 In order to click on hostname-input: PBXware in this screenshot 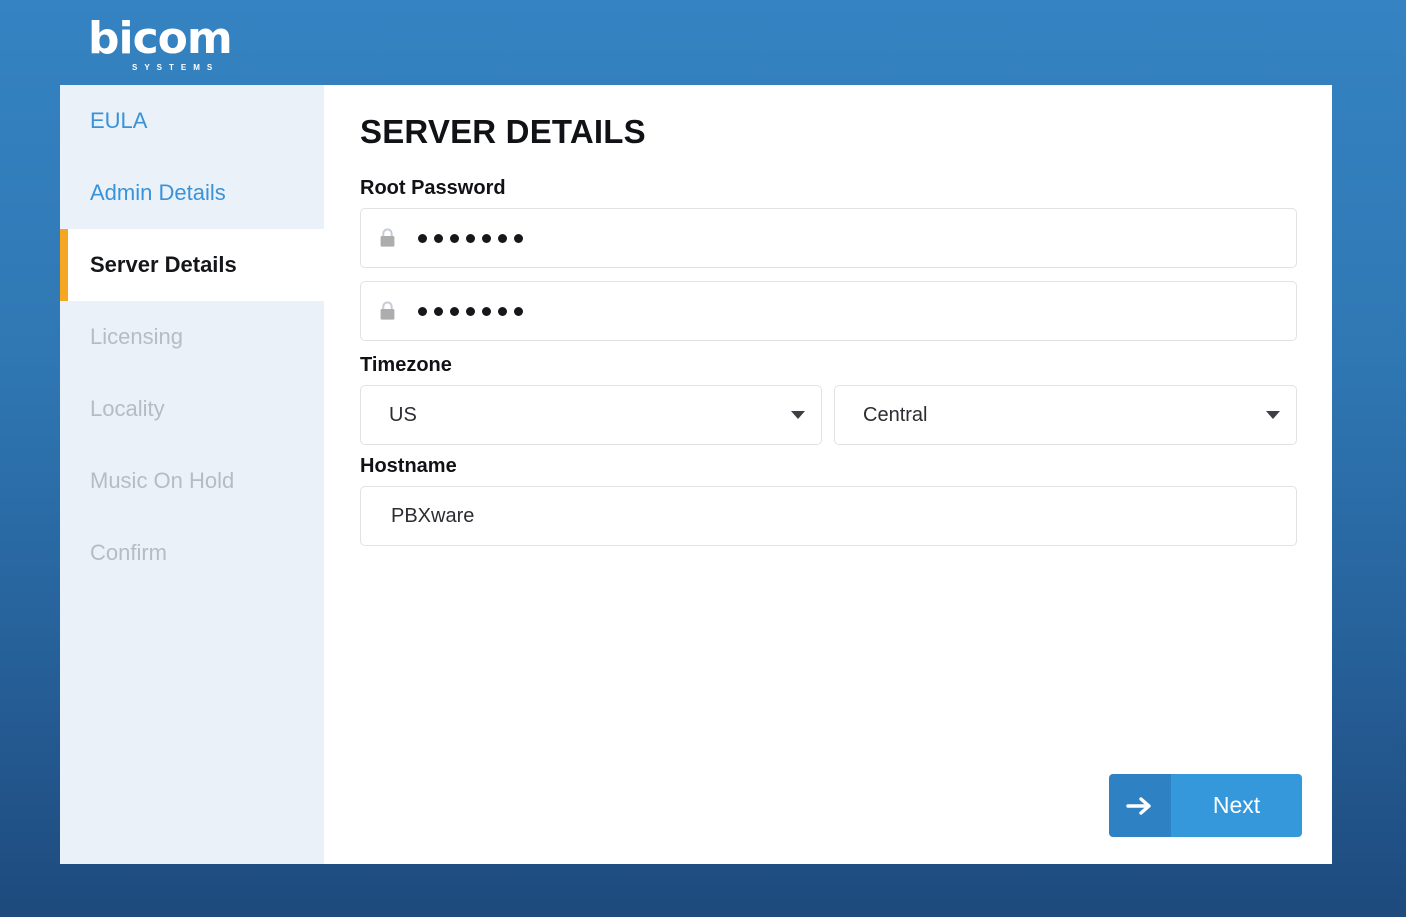, I will do `click(828, 516)`.